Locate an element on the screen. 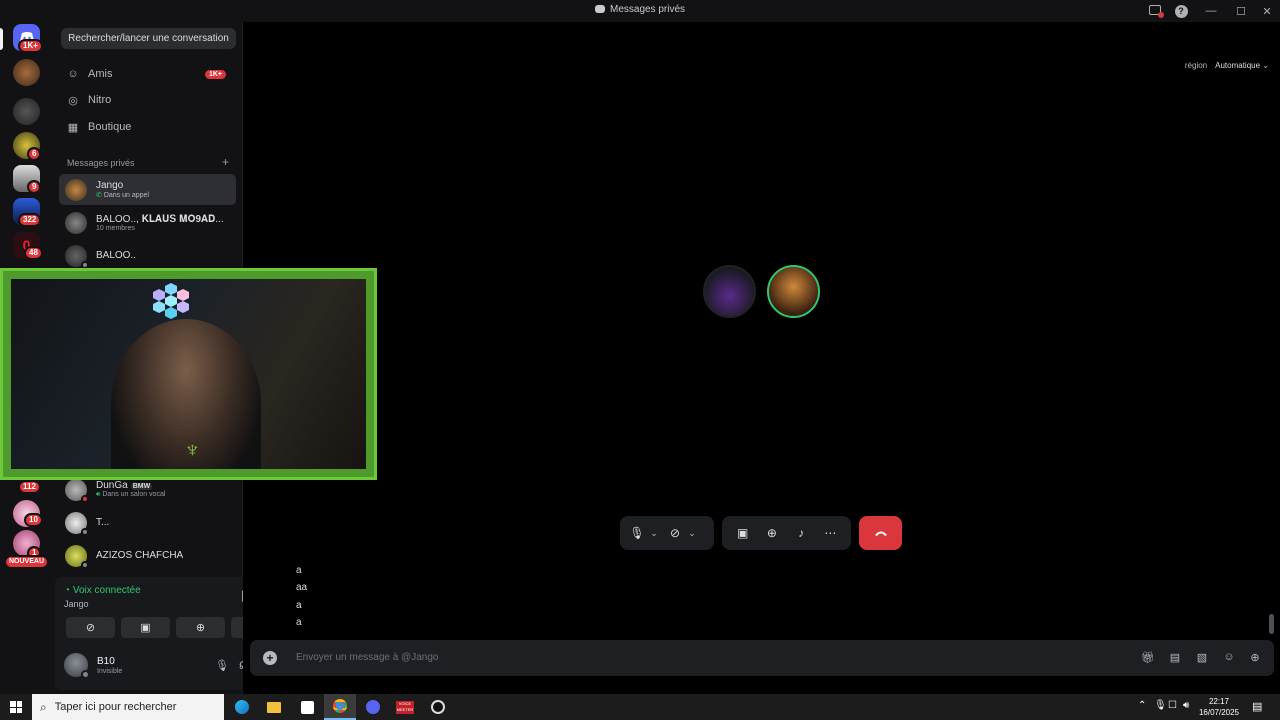  user-name: B10 is located at coordinates (106, 661).